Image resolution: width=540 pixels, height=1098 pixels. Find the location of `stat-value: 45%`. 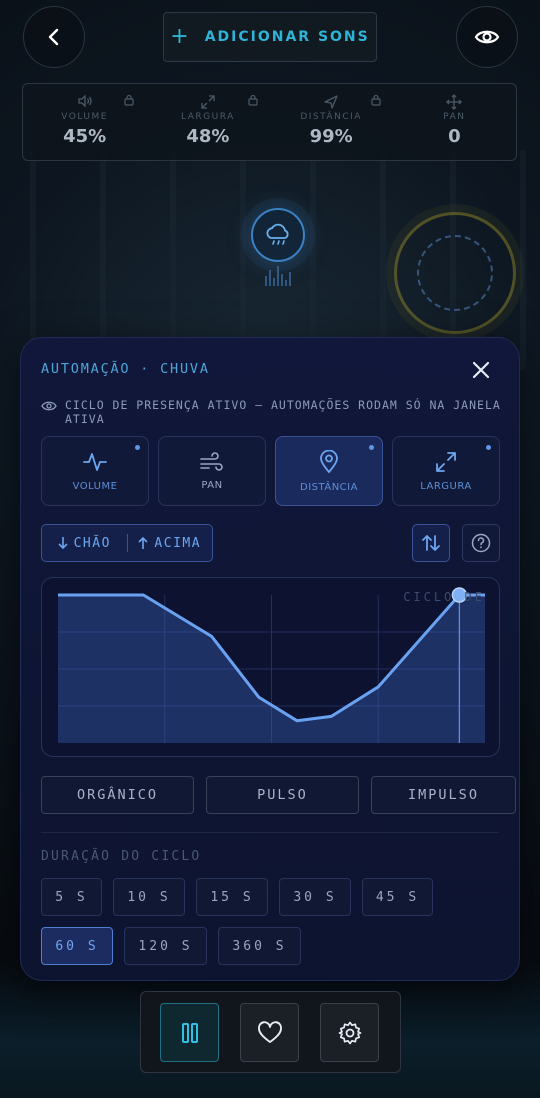

stat-value: 45% is located at coordinates (85, 136).